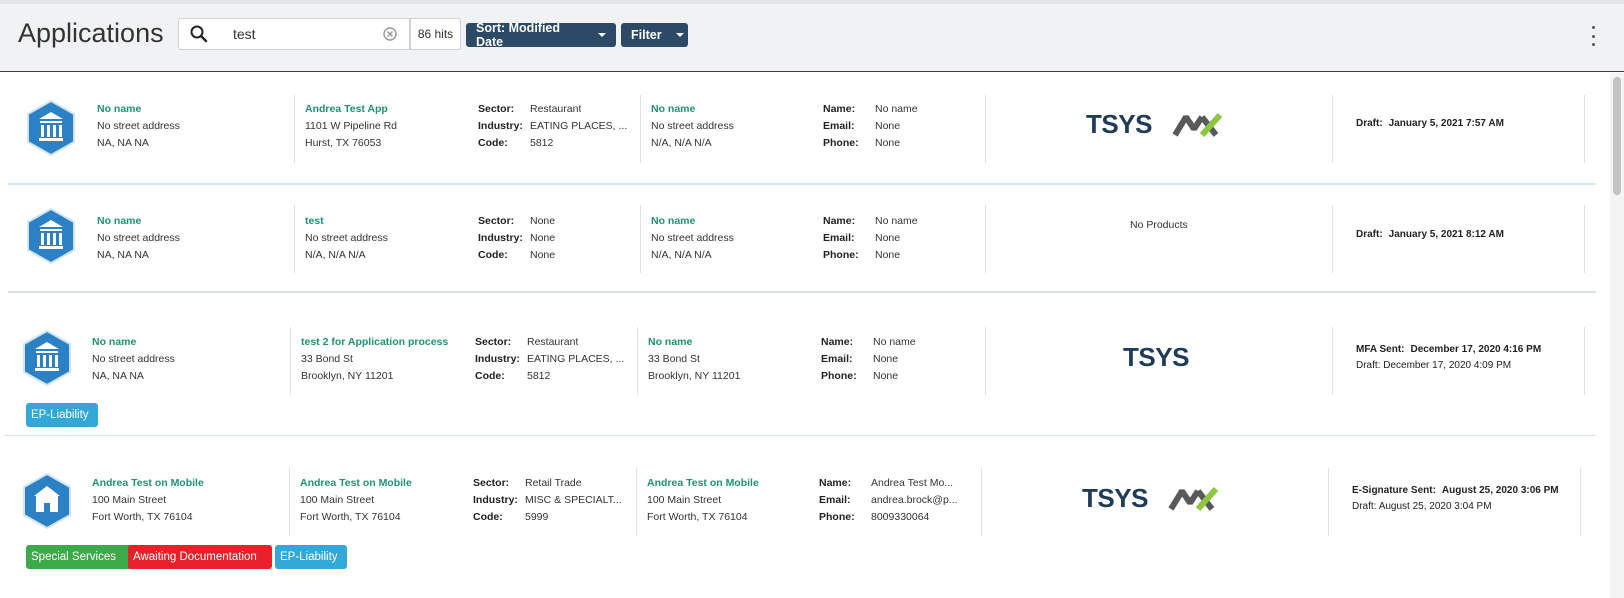 This screenshot has height=598, width=1624. Describe the element at coordinates (1617, 136) in the screenshot. I see `scrollbar-thumb` at that location.